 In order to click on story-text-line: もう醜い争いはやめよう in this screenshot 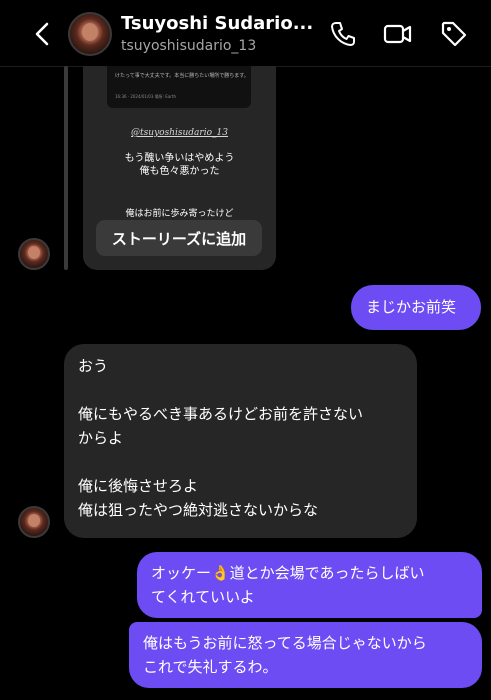, I will do `click(179, 158)`.